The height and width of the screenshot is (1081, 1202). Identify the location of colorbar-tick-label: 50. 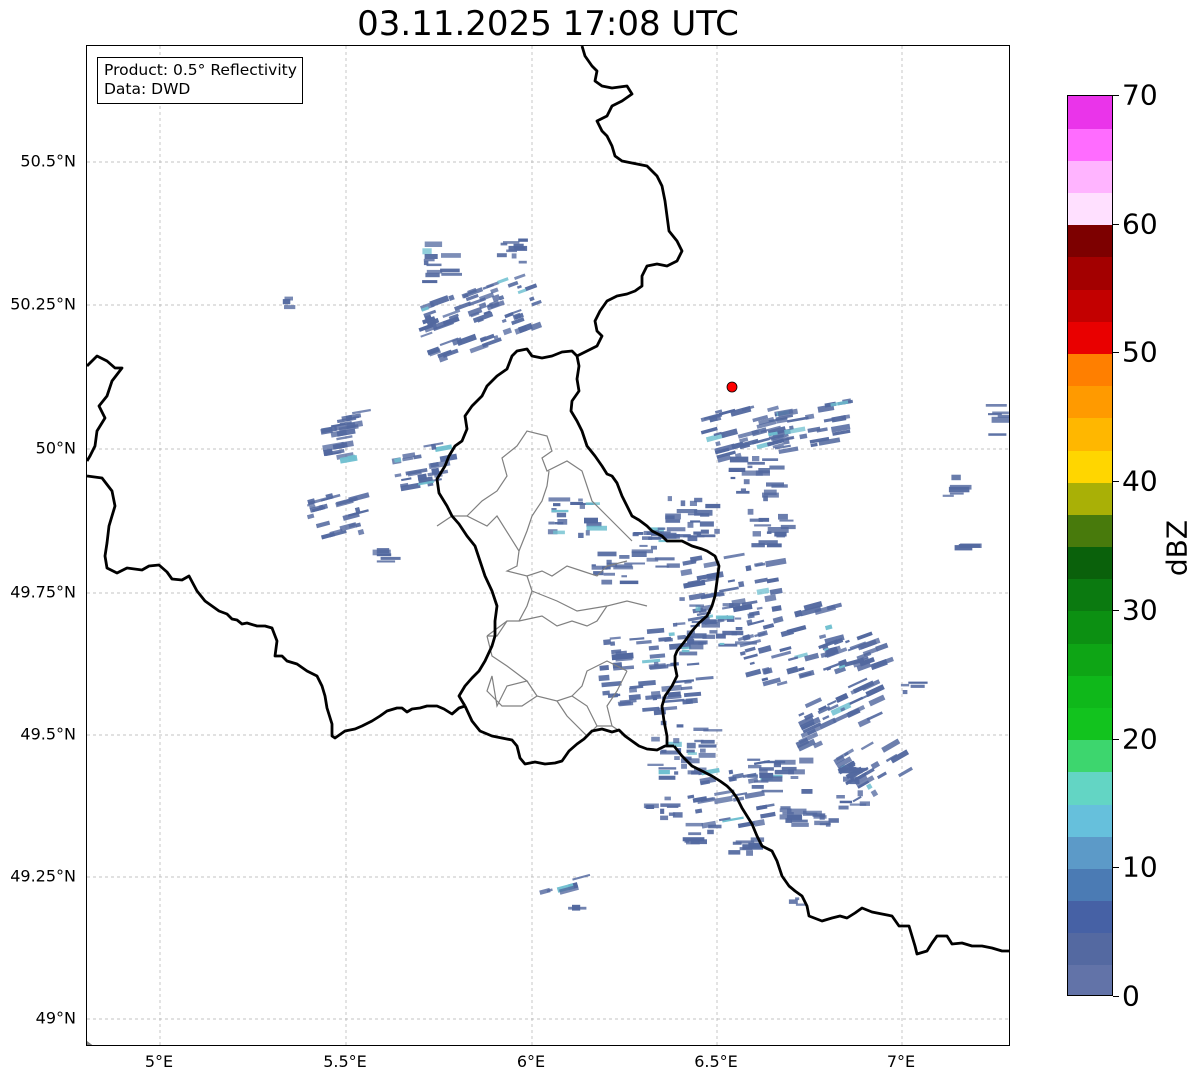
(1140, 352).